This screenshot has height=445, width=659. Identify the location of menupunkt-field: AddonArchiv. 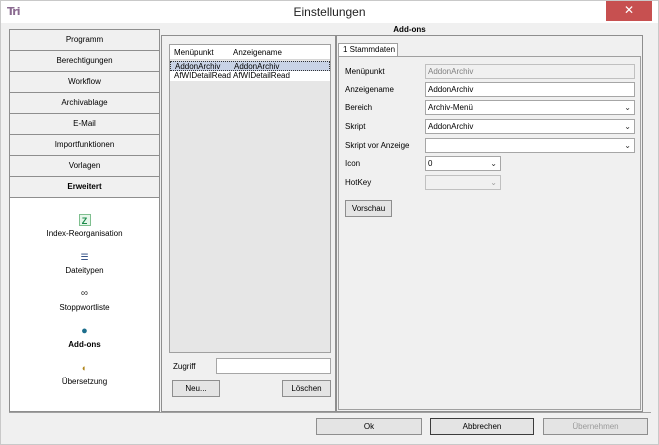
(530, 71).